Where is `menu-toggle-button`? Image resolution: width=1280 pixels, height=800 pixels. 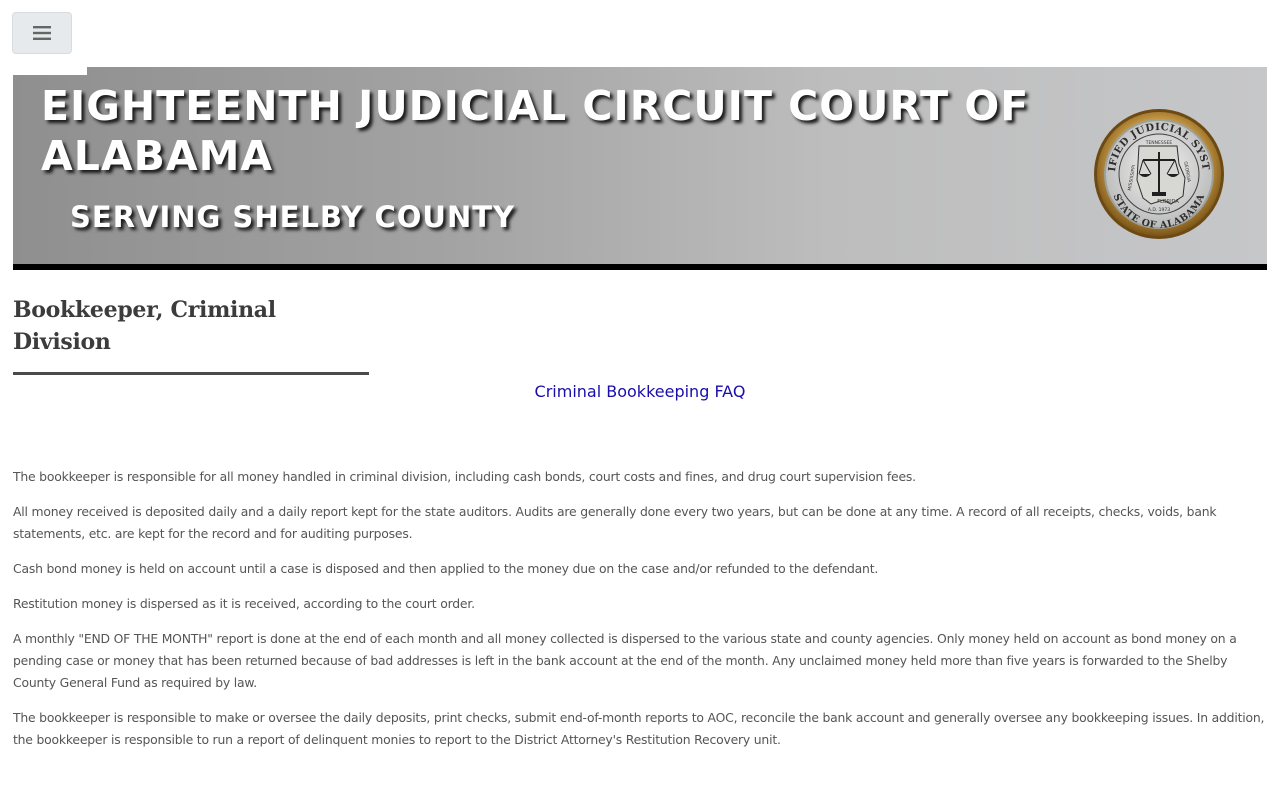 menu-toggle-button is located at coordinates (42, 33).